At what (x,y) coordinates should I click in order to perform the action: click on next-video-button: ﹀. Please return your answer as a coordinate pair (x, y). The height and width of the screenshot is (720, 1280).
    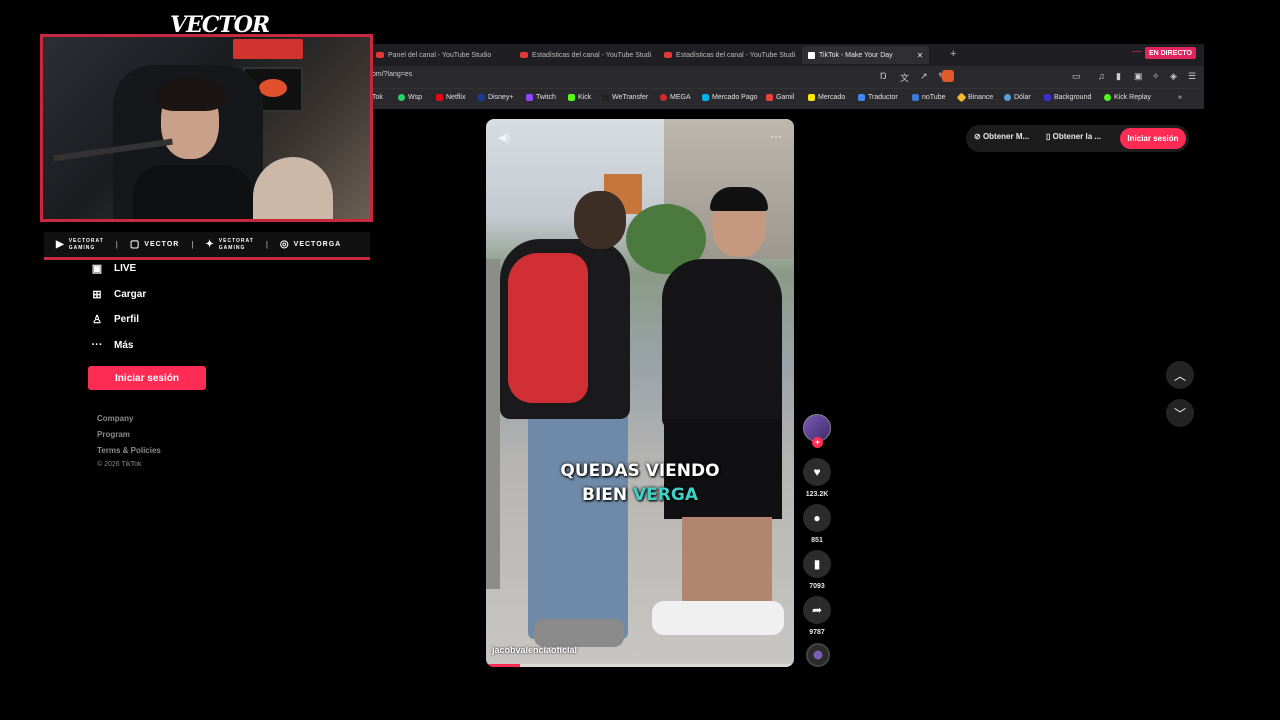
    Looking at the image, I should click on (1180, 413).